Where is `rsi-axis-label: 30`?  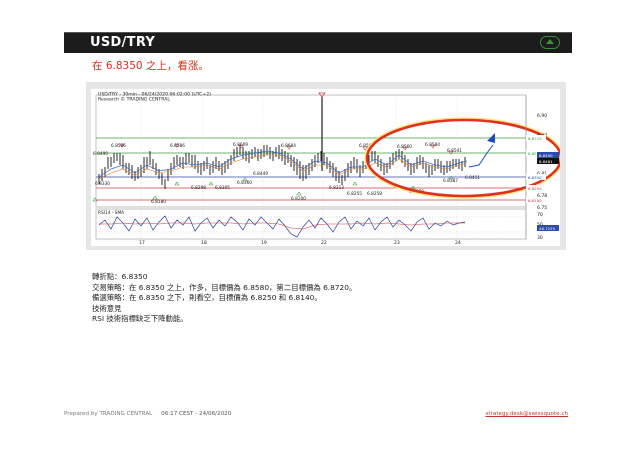 rsi-axis-label: 30 is located at coordinates (540, 238).